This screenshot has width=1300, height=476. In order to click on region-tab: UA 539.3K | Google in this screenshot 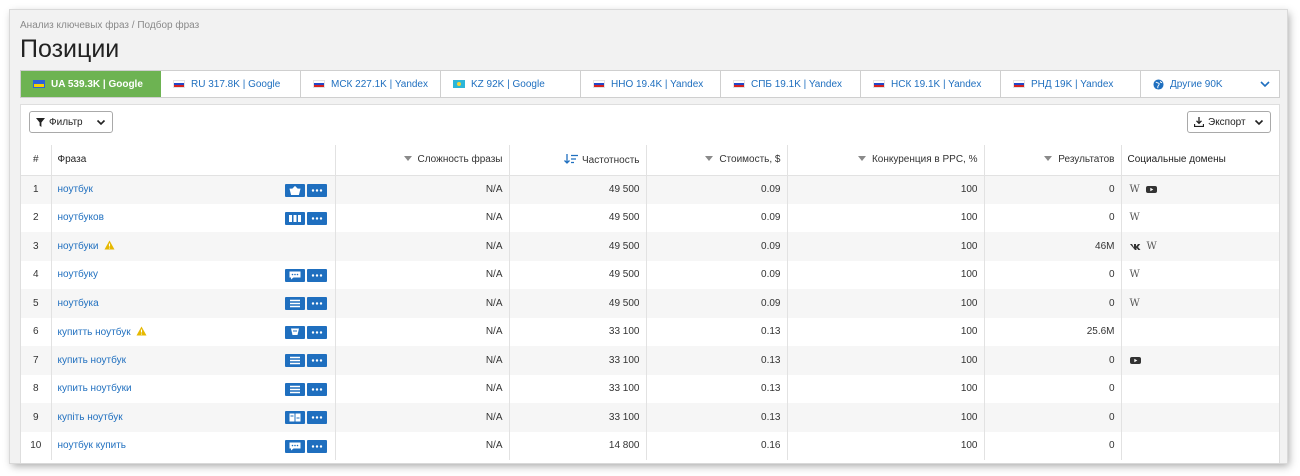, I will do `click(91, 84)`.